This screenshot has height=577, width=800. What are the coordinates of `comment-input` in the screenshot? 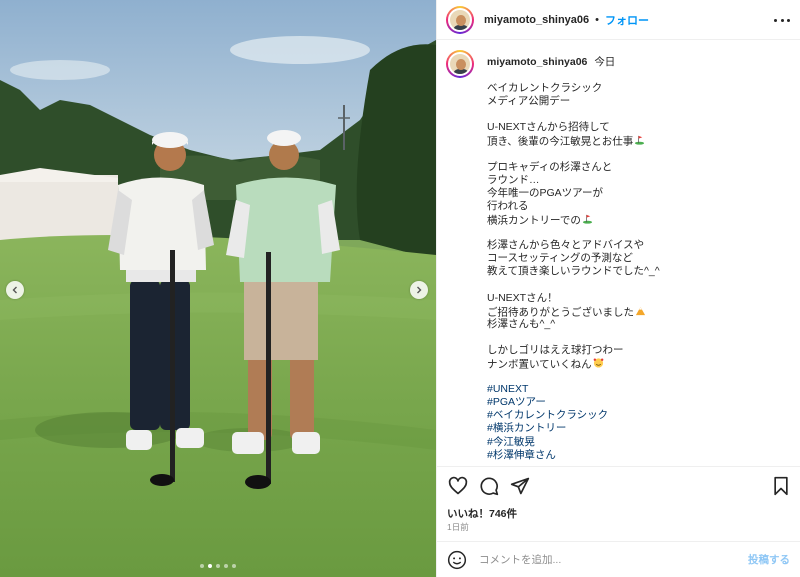 It's located at (613, 559).